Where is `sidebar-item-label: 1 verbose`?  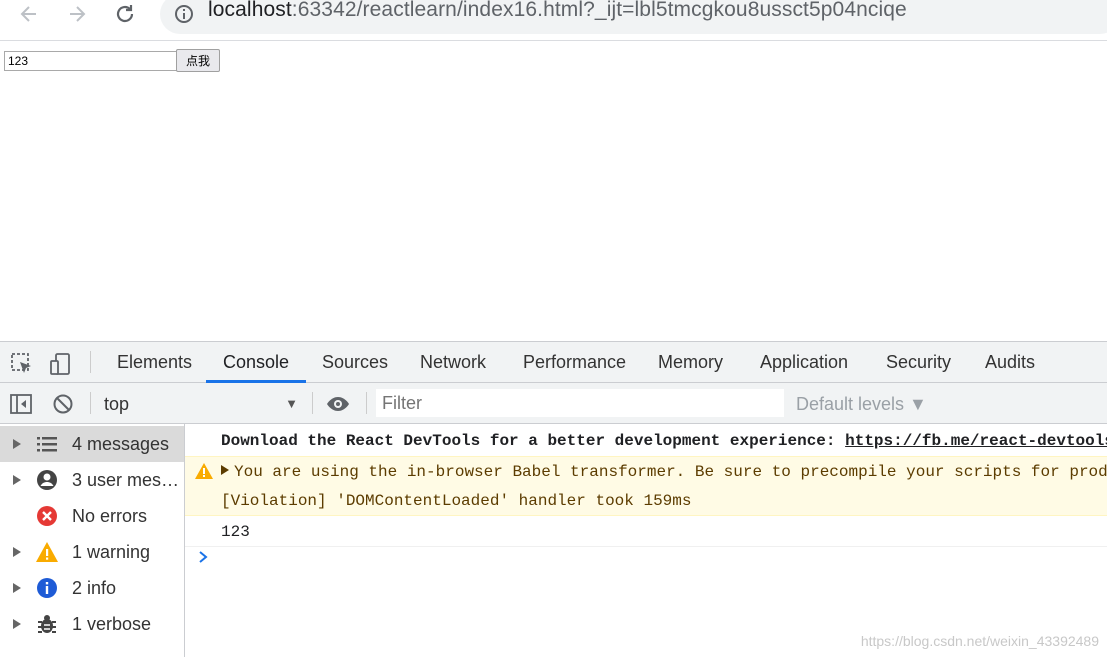 sidebar-item-label: 1 verbose is located at coordinates (112, 623).